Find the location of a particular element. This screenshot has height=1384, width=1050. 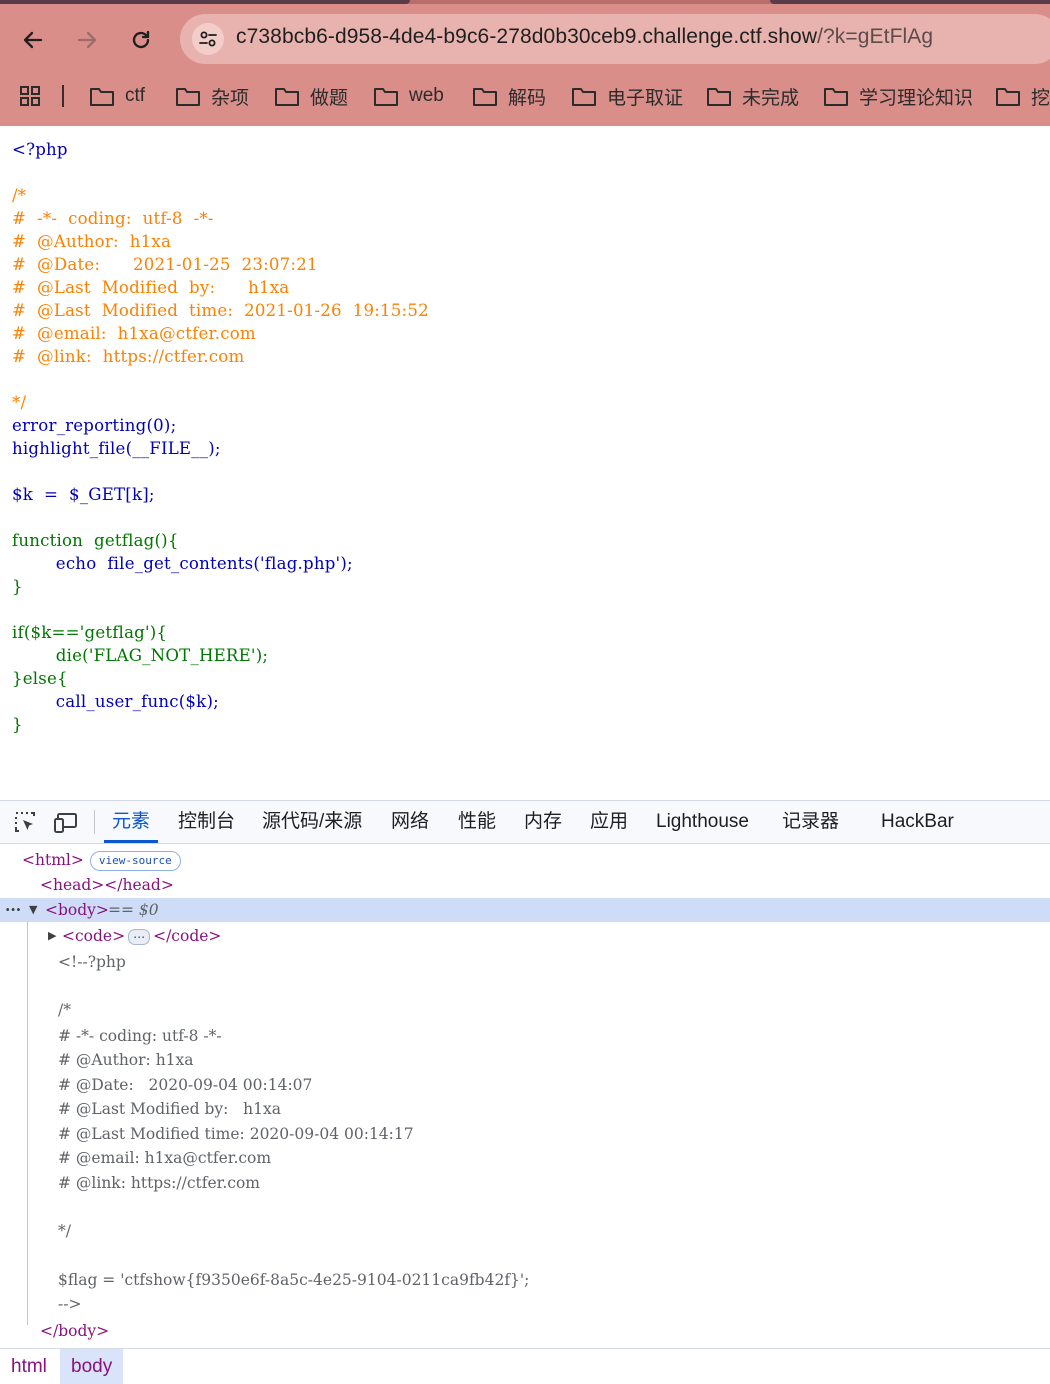

bookmark-folder: 学习理论知识 is located at coordinates (898, 96).